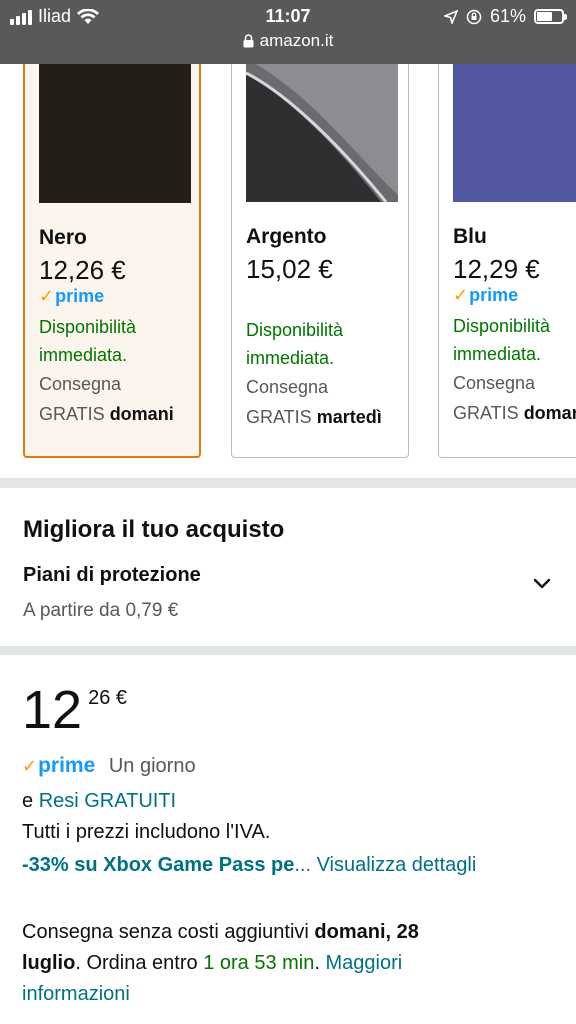 This screenshot has width=576, height=1024. What do you see at coordinates (289, 269) in the screenshot?
I see `variant-price: 15,02 €` at bounding box center [289, 269].